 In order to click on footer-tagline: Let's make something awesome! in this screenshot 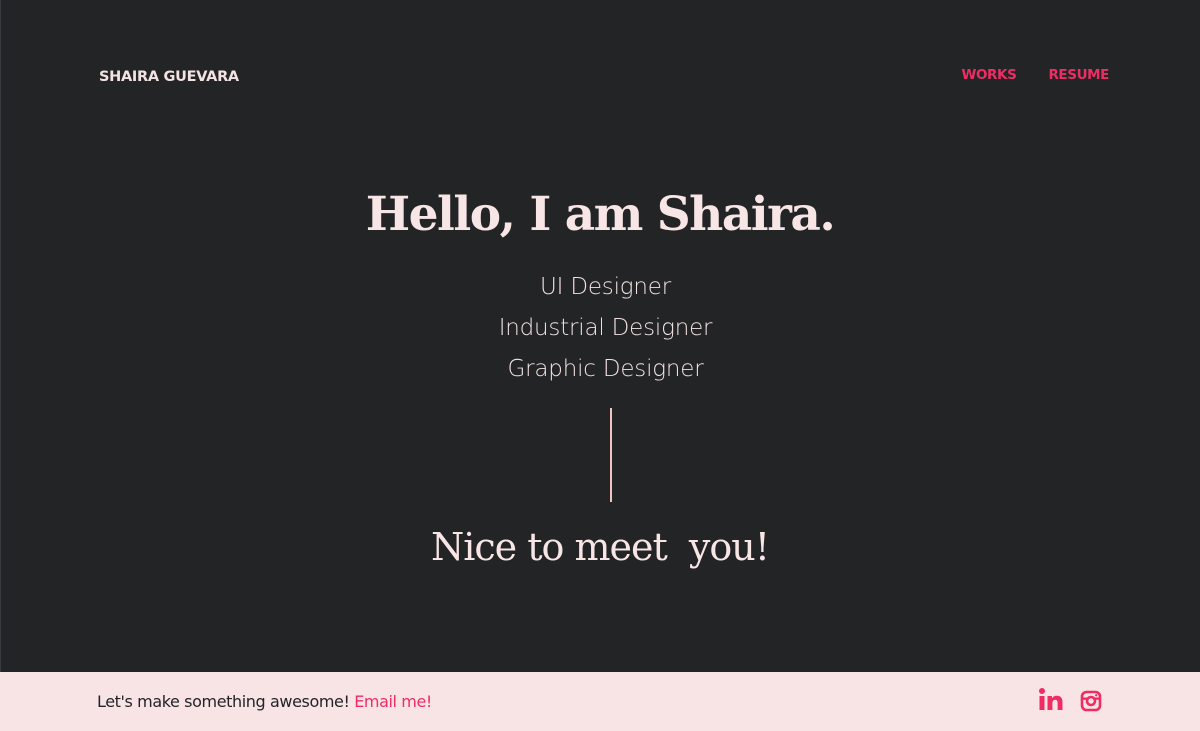, I will do `click(223, 701)`.